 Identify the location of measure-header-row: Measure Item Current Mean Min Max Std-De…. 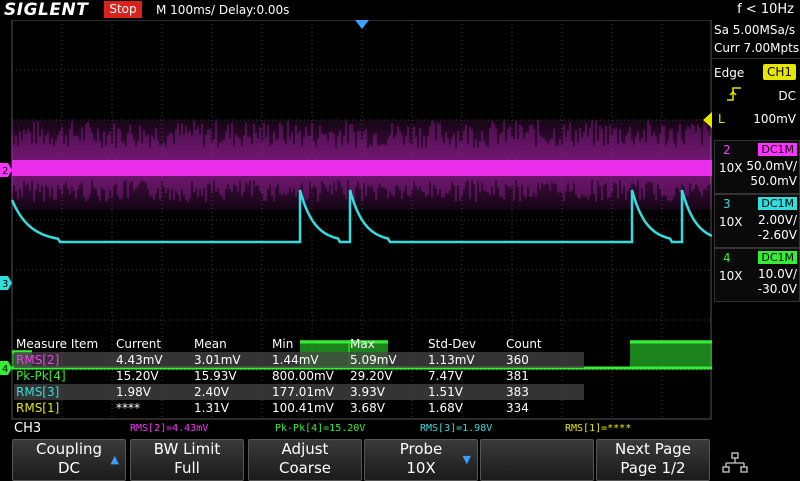
(299, 344).